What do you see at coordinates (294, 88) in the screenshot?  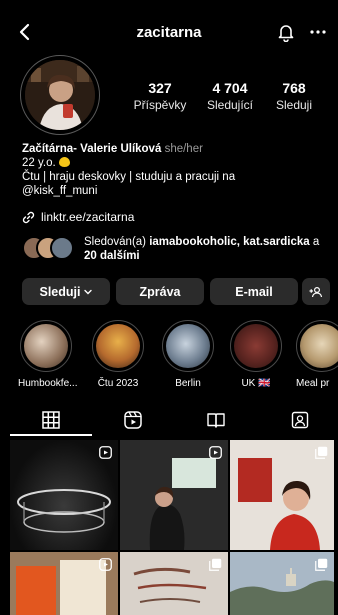 I see `stat-following-value: 768` at bounding box center [294, 88].